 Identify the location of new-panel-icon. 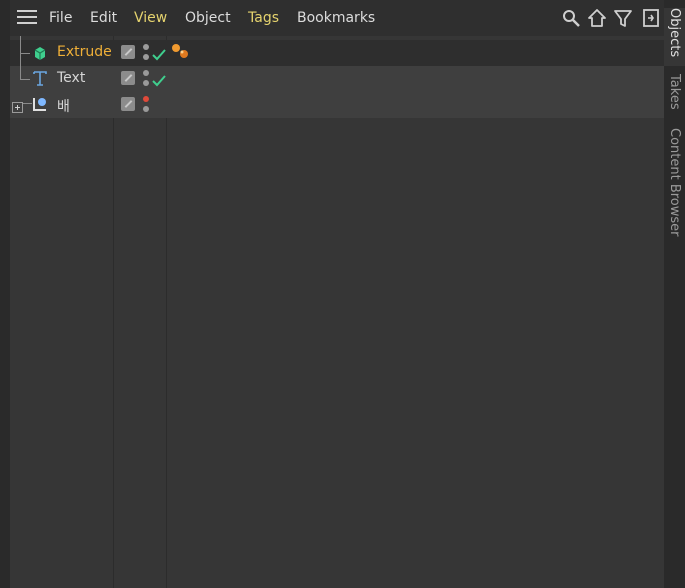
(651, 18).